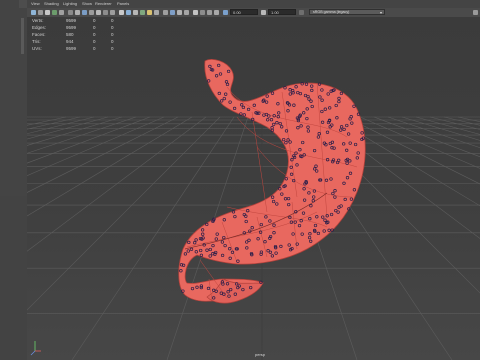 This screenshot has width=480, height=360. I want to click on menu-lighting: Lighting, so click(70, 3).